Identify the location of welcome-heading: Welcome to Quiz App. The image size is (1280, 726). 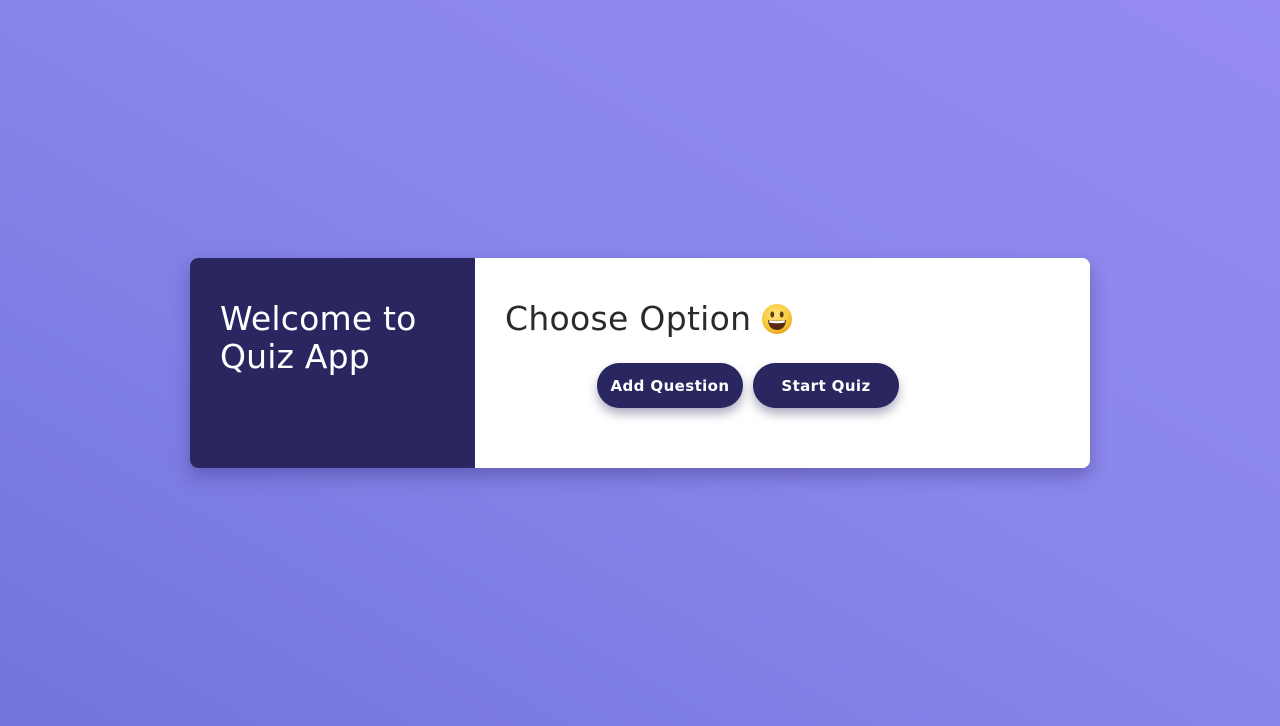
(332, 338).